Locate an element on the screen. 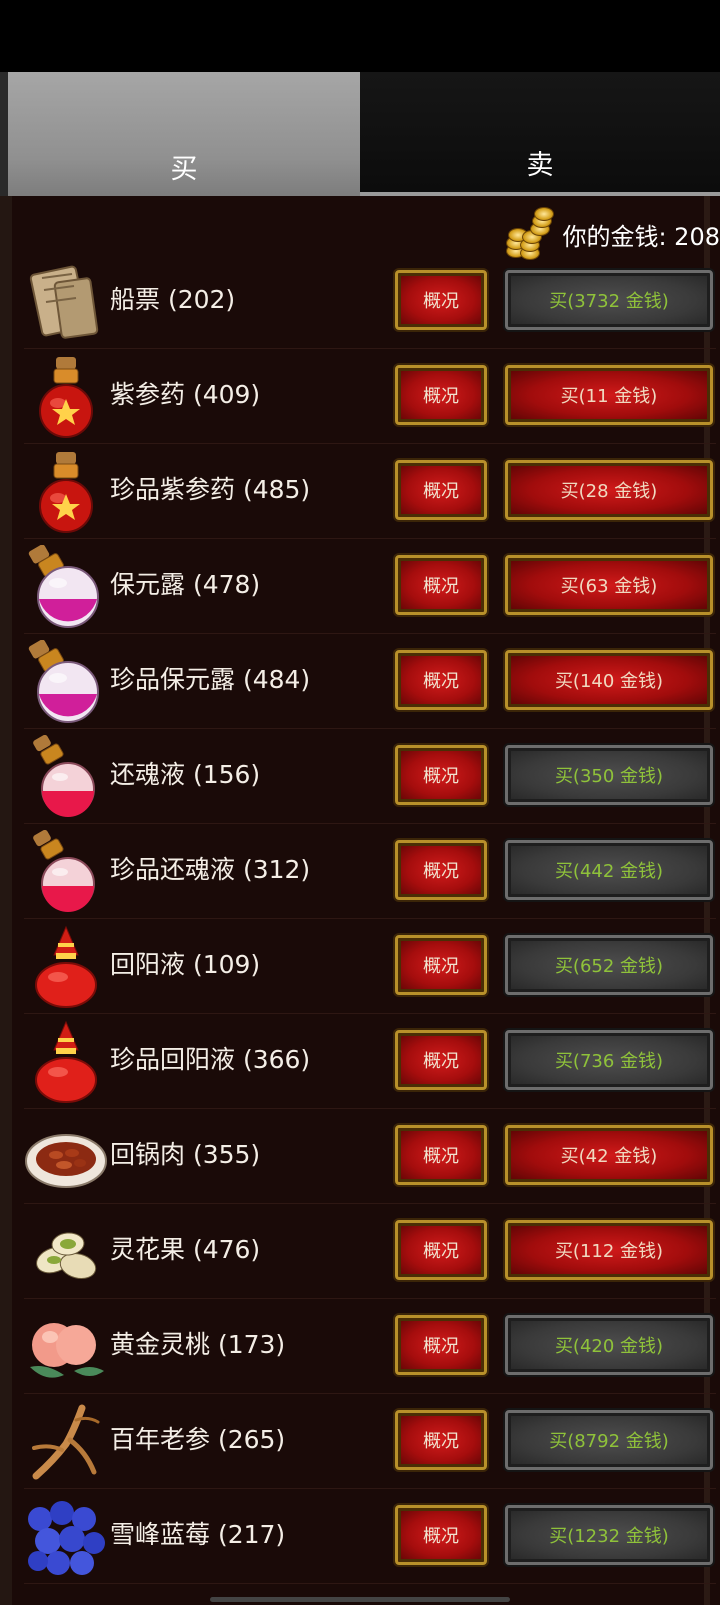 The height and width of the screenshot is (1605, 720). tab-bar: 买 卖 is located at coordinates (360, 134).